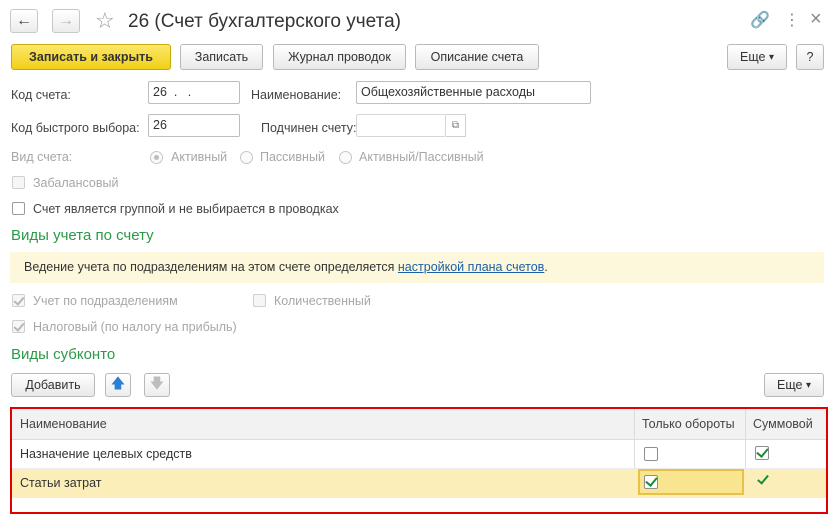  What do you see at coordinates (691, 482) in the screenshot?
I see `turnover-only-cell-focused` at bounding box center [691, 482].